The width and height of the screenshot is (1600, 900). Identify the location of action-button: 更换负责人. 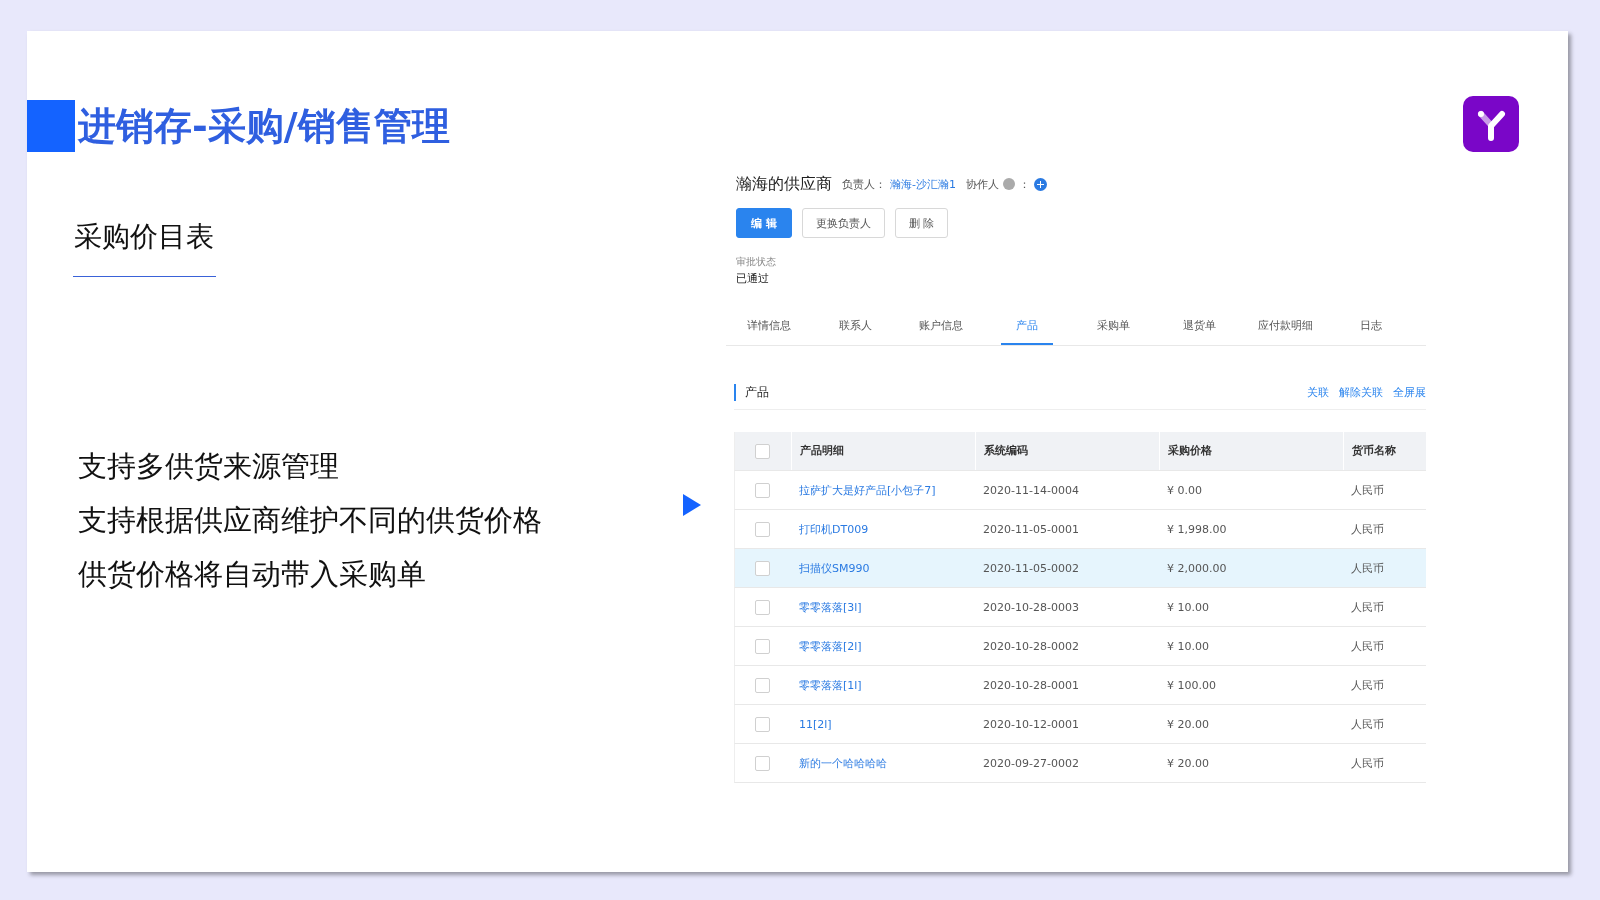
(843, 223).